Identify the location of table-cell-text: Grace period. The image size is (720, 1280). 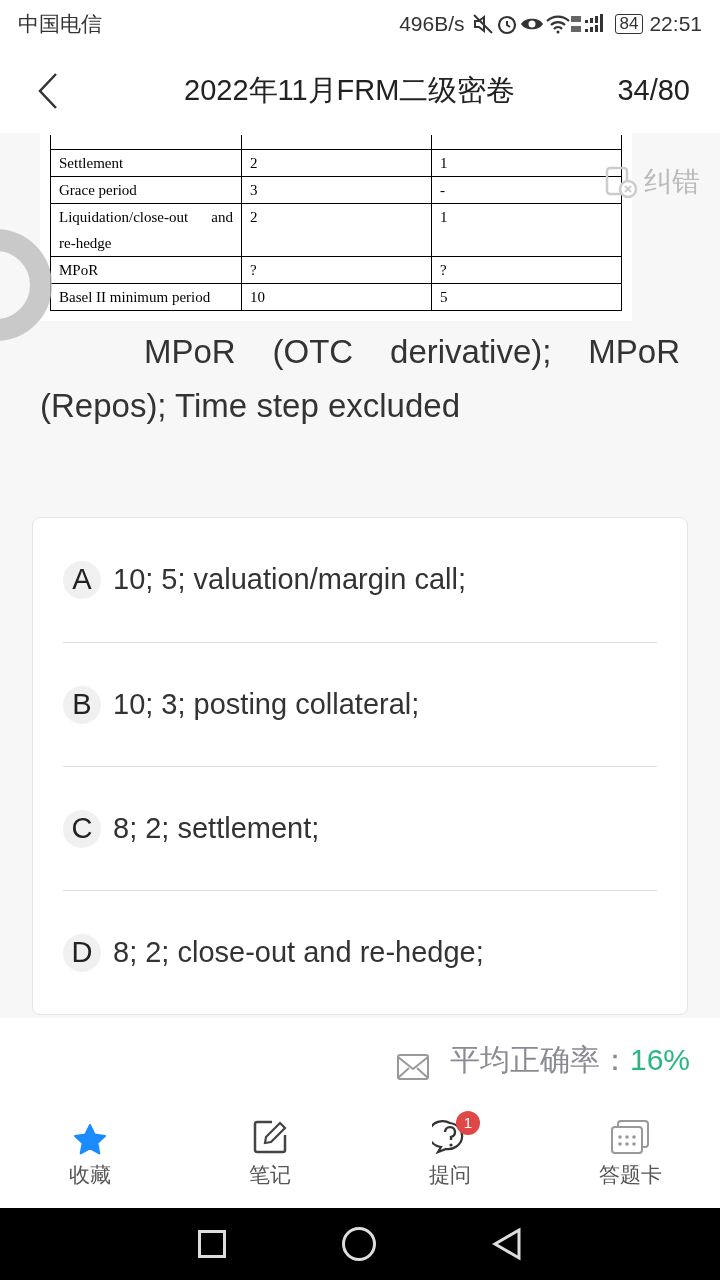
(98, 190).